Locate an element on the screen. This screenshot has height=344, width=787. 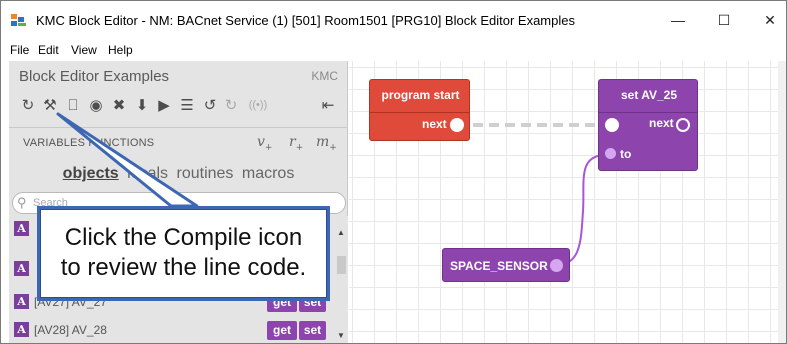
set-button: set is located at coordinates (312, 330).